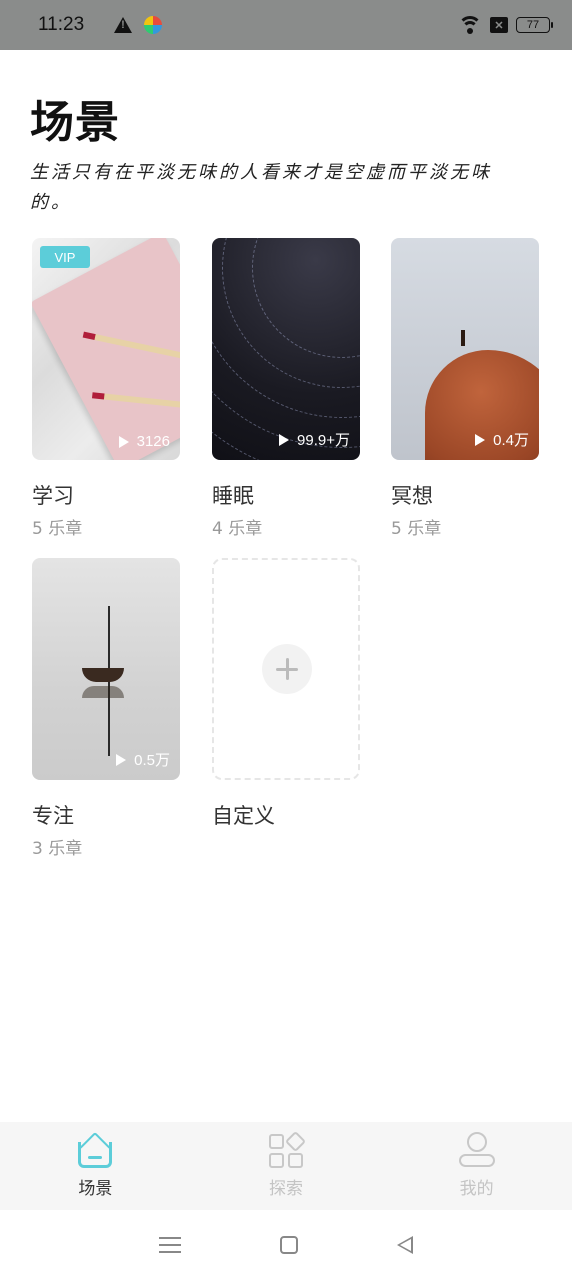 Image resolution: width=572 pixels, height=1280 pixels. I want to click on scene-name: 专注, so click(53, 816).